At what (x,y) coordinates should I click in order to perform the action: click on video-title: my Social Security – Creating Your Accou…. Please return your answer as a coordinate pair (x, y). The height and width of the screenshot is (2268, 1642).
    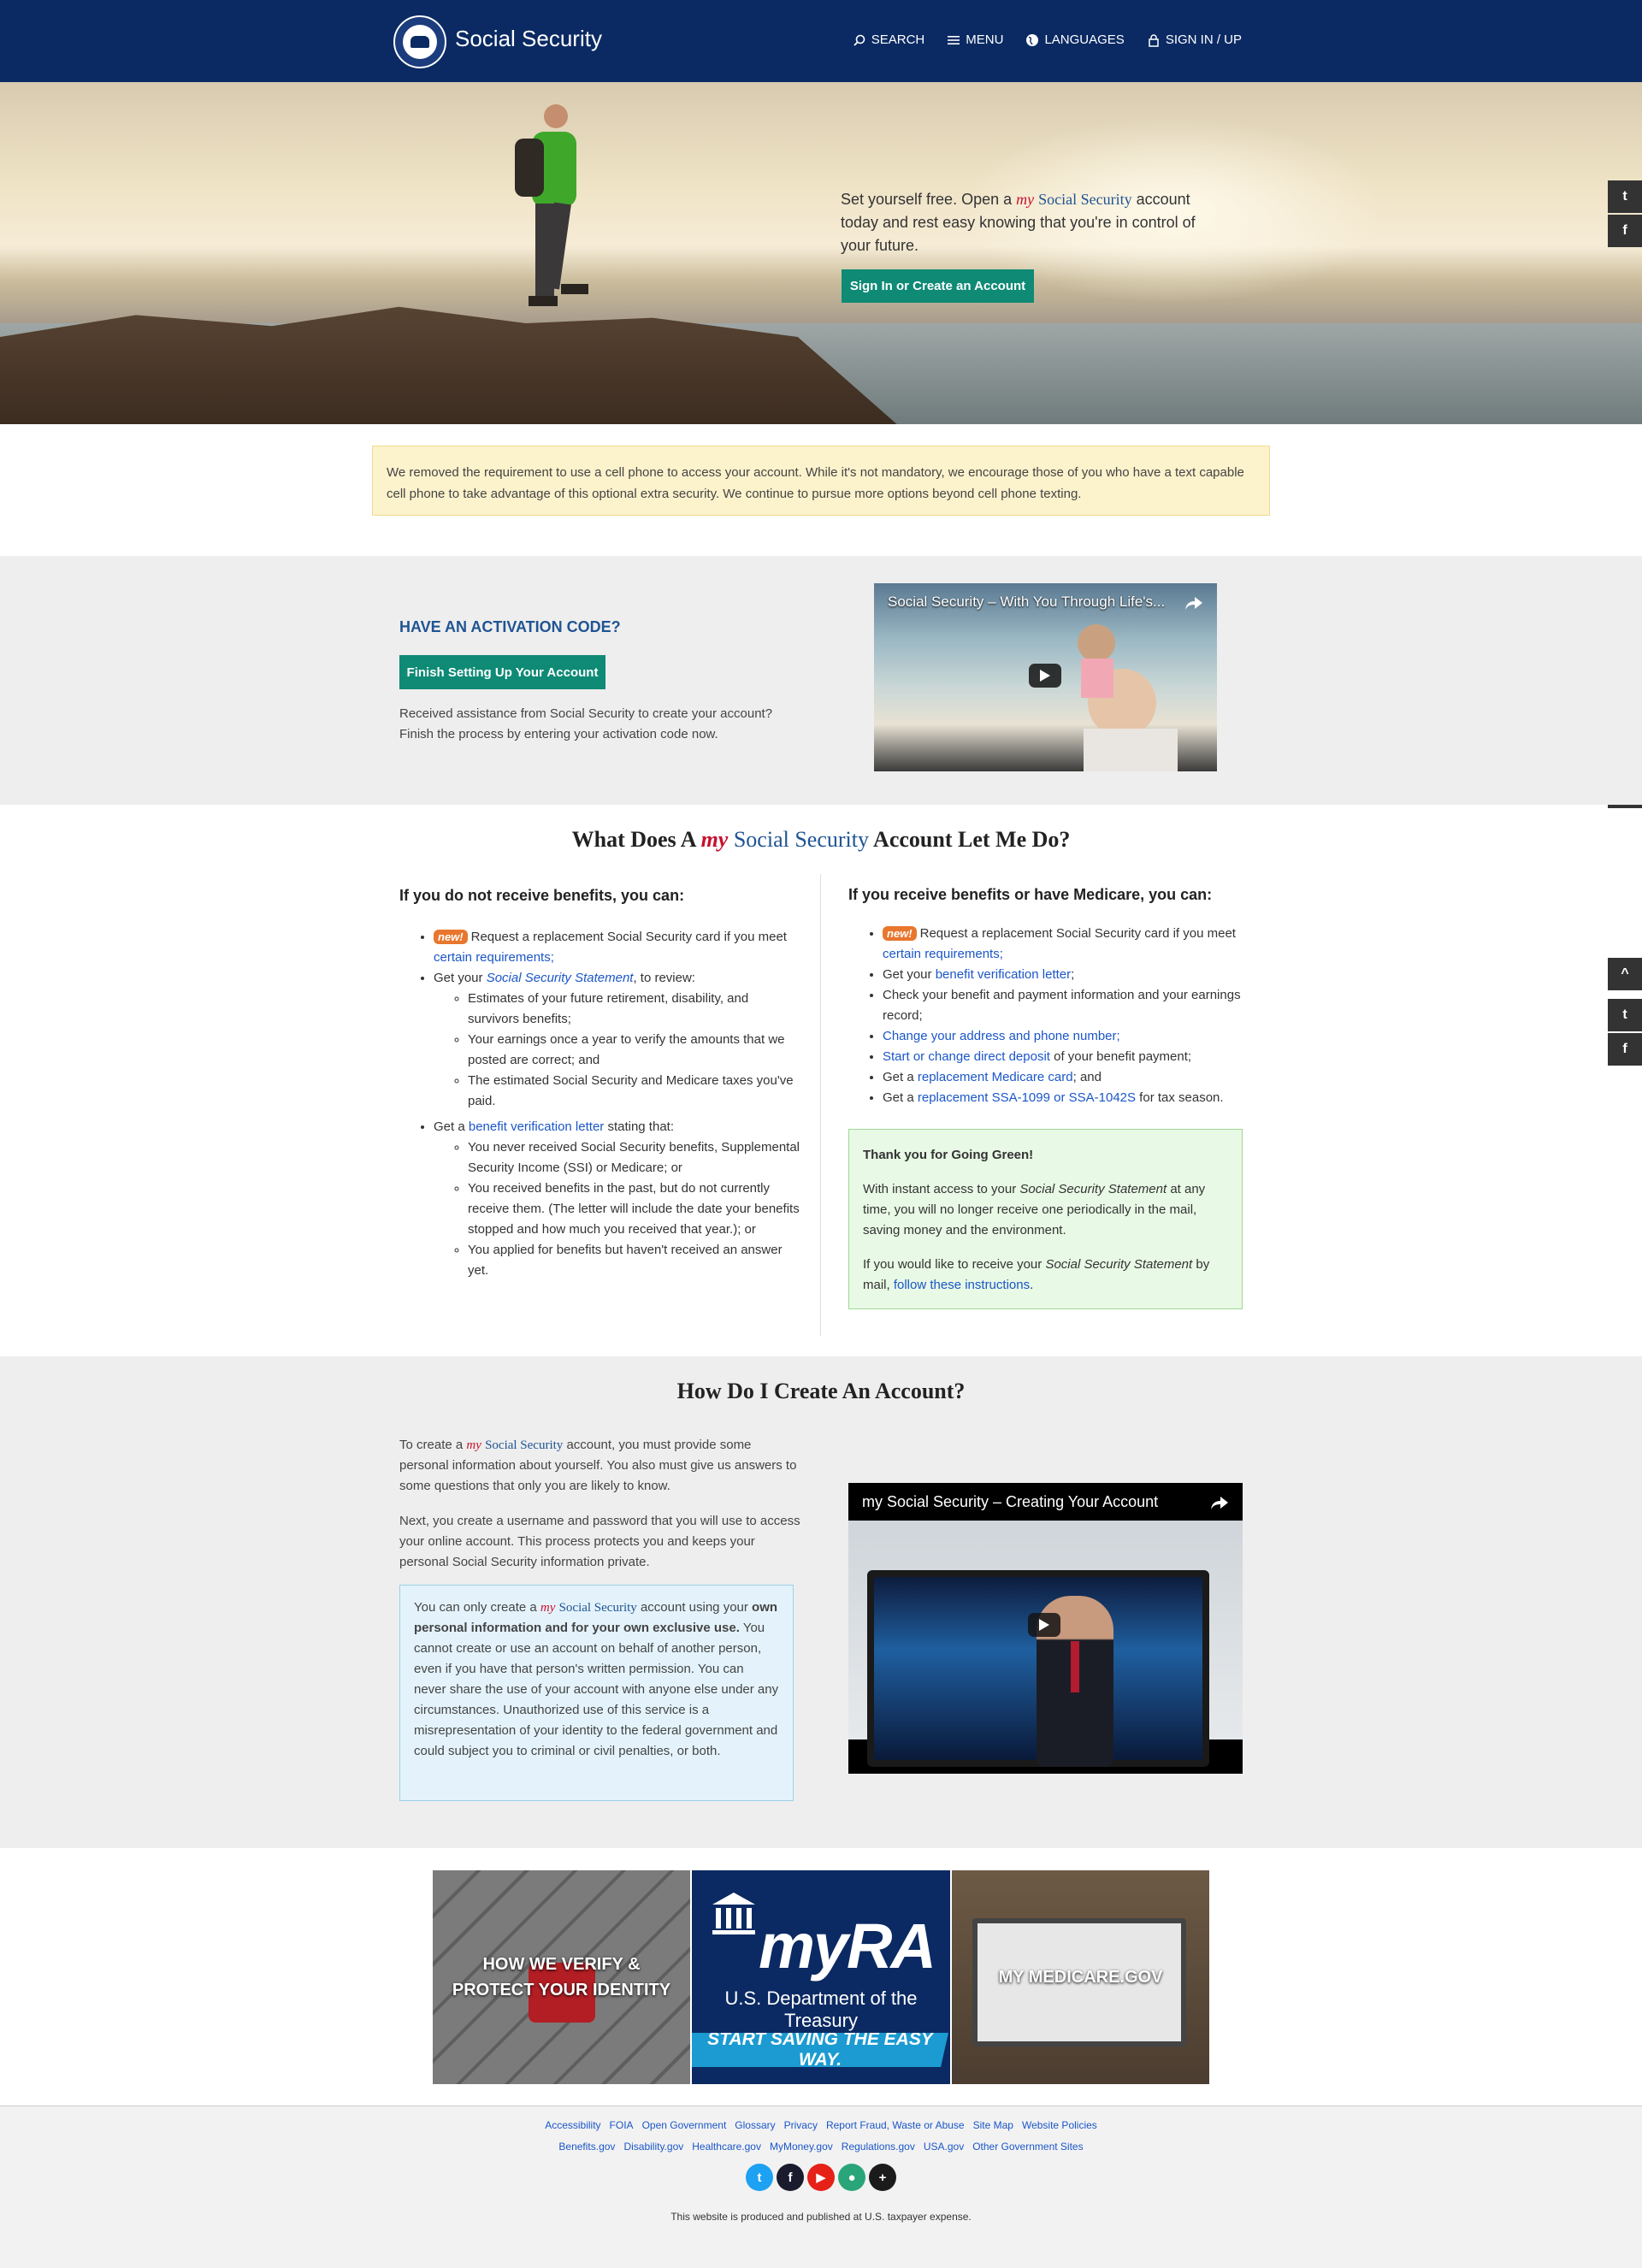
    Looking at the image, I should click on (1010, 1501).